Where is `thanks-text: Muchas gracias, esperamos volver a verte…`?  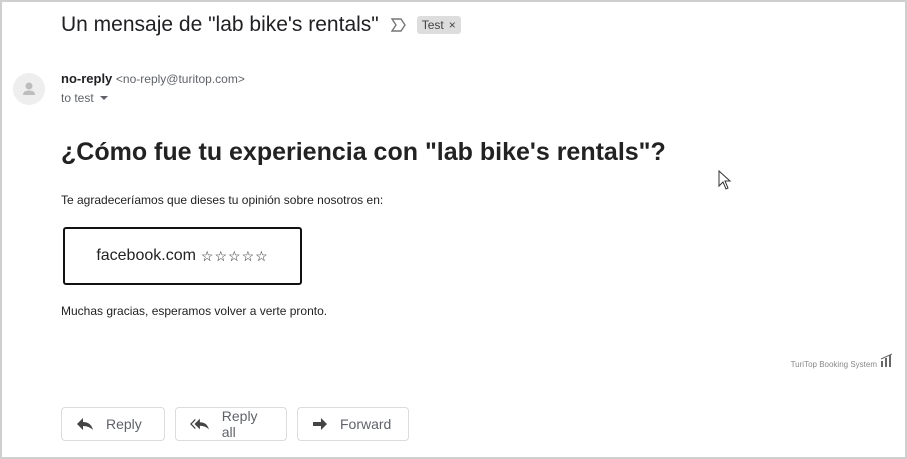
thanks-text: Muchas gracias, esperamos volver a verte… is located at coordinates (194, 311).